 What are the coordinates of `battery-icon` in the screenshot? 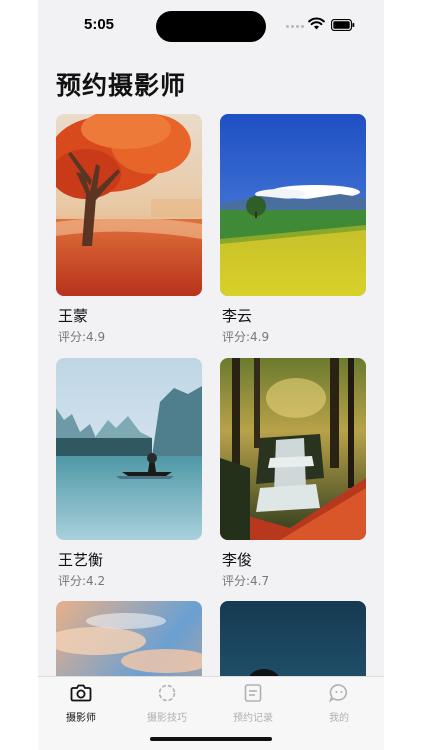 It's located at (343, 25).